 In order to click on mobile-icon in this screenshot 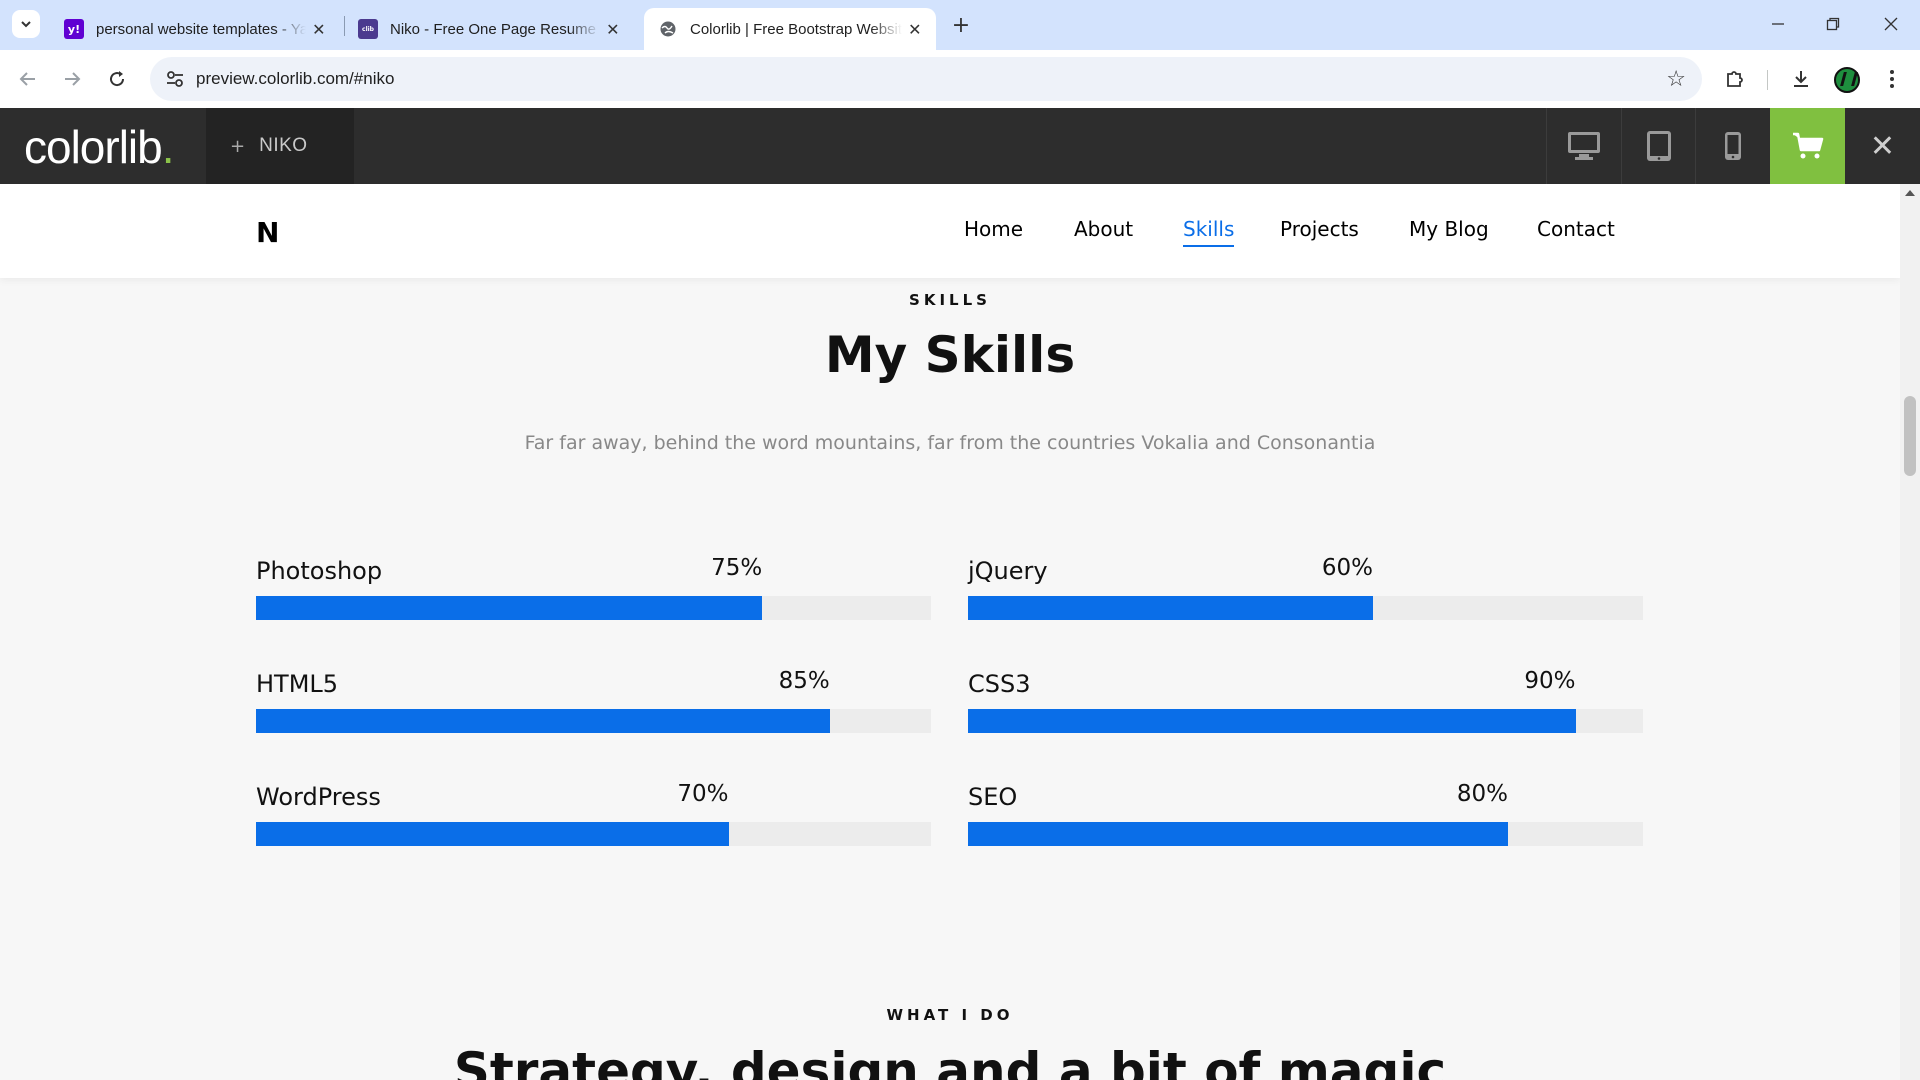, I will do `click(1732, 146)`.